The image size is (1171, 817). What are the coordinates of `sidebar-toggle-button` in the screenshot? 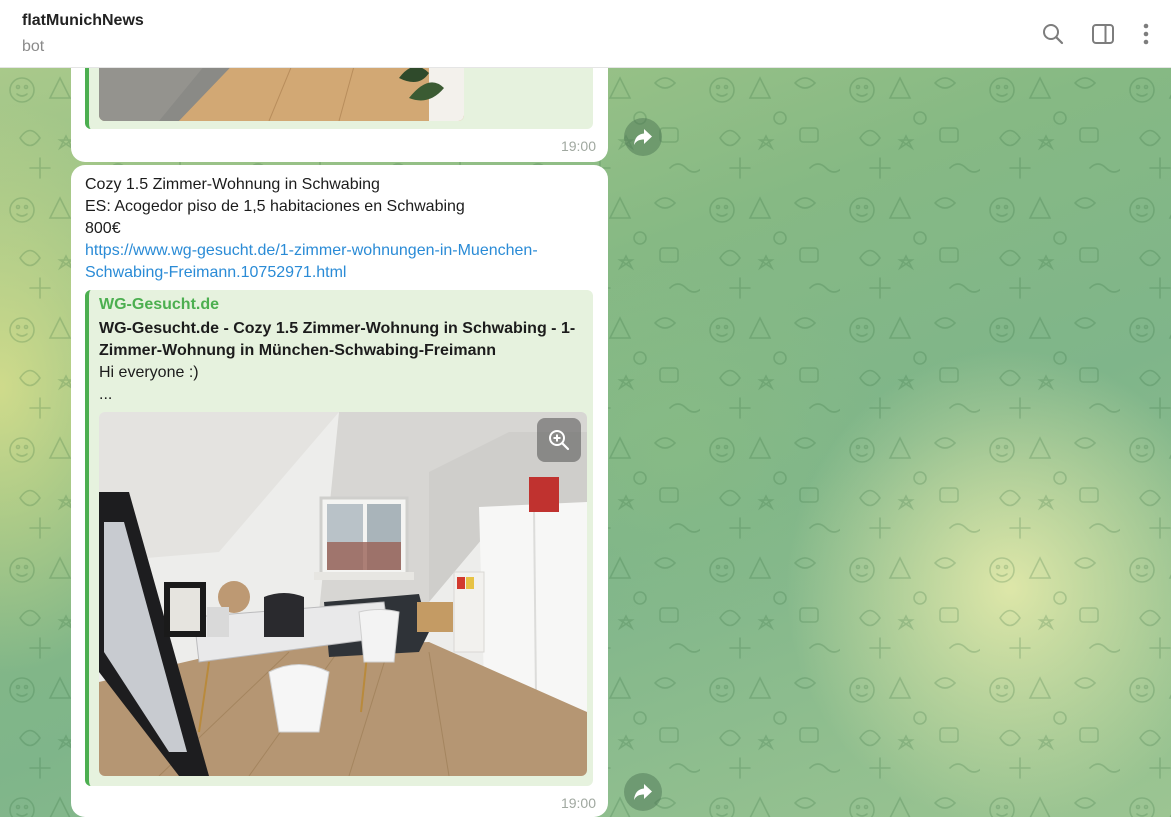 It's located at (1103, 34).